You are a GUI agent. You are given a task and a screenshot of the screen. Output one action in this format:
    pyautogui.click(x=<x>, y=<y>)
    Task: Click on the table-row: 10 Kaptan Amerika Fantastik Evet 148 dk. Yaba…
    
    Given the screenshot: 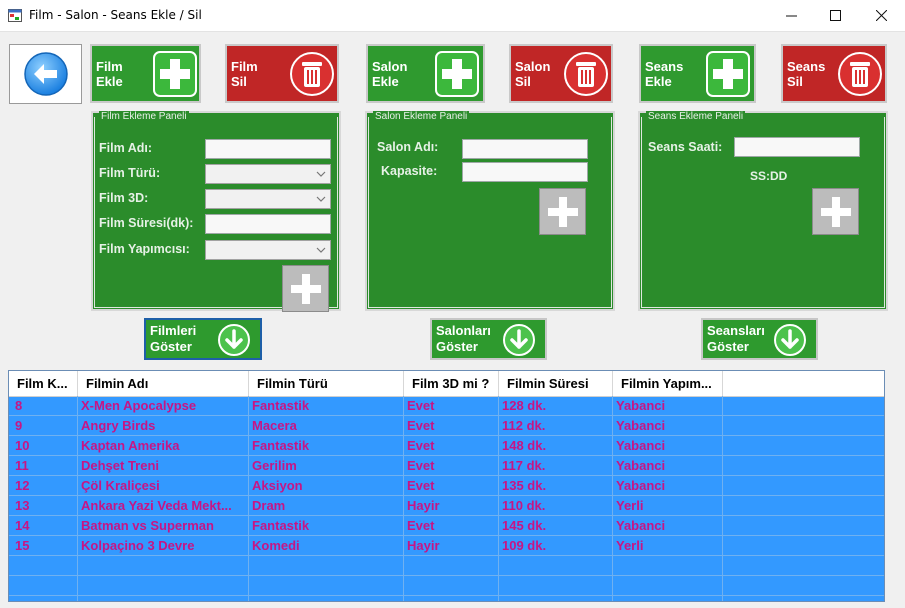 What is the action you would take?
    pyautogui.click(x=446, y=446)
    